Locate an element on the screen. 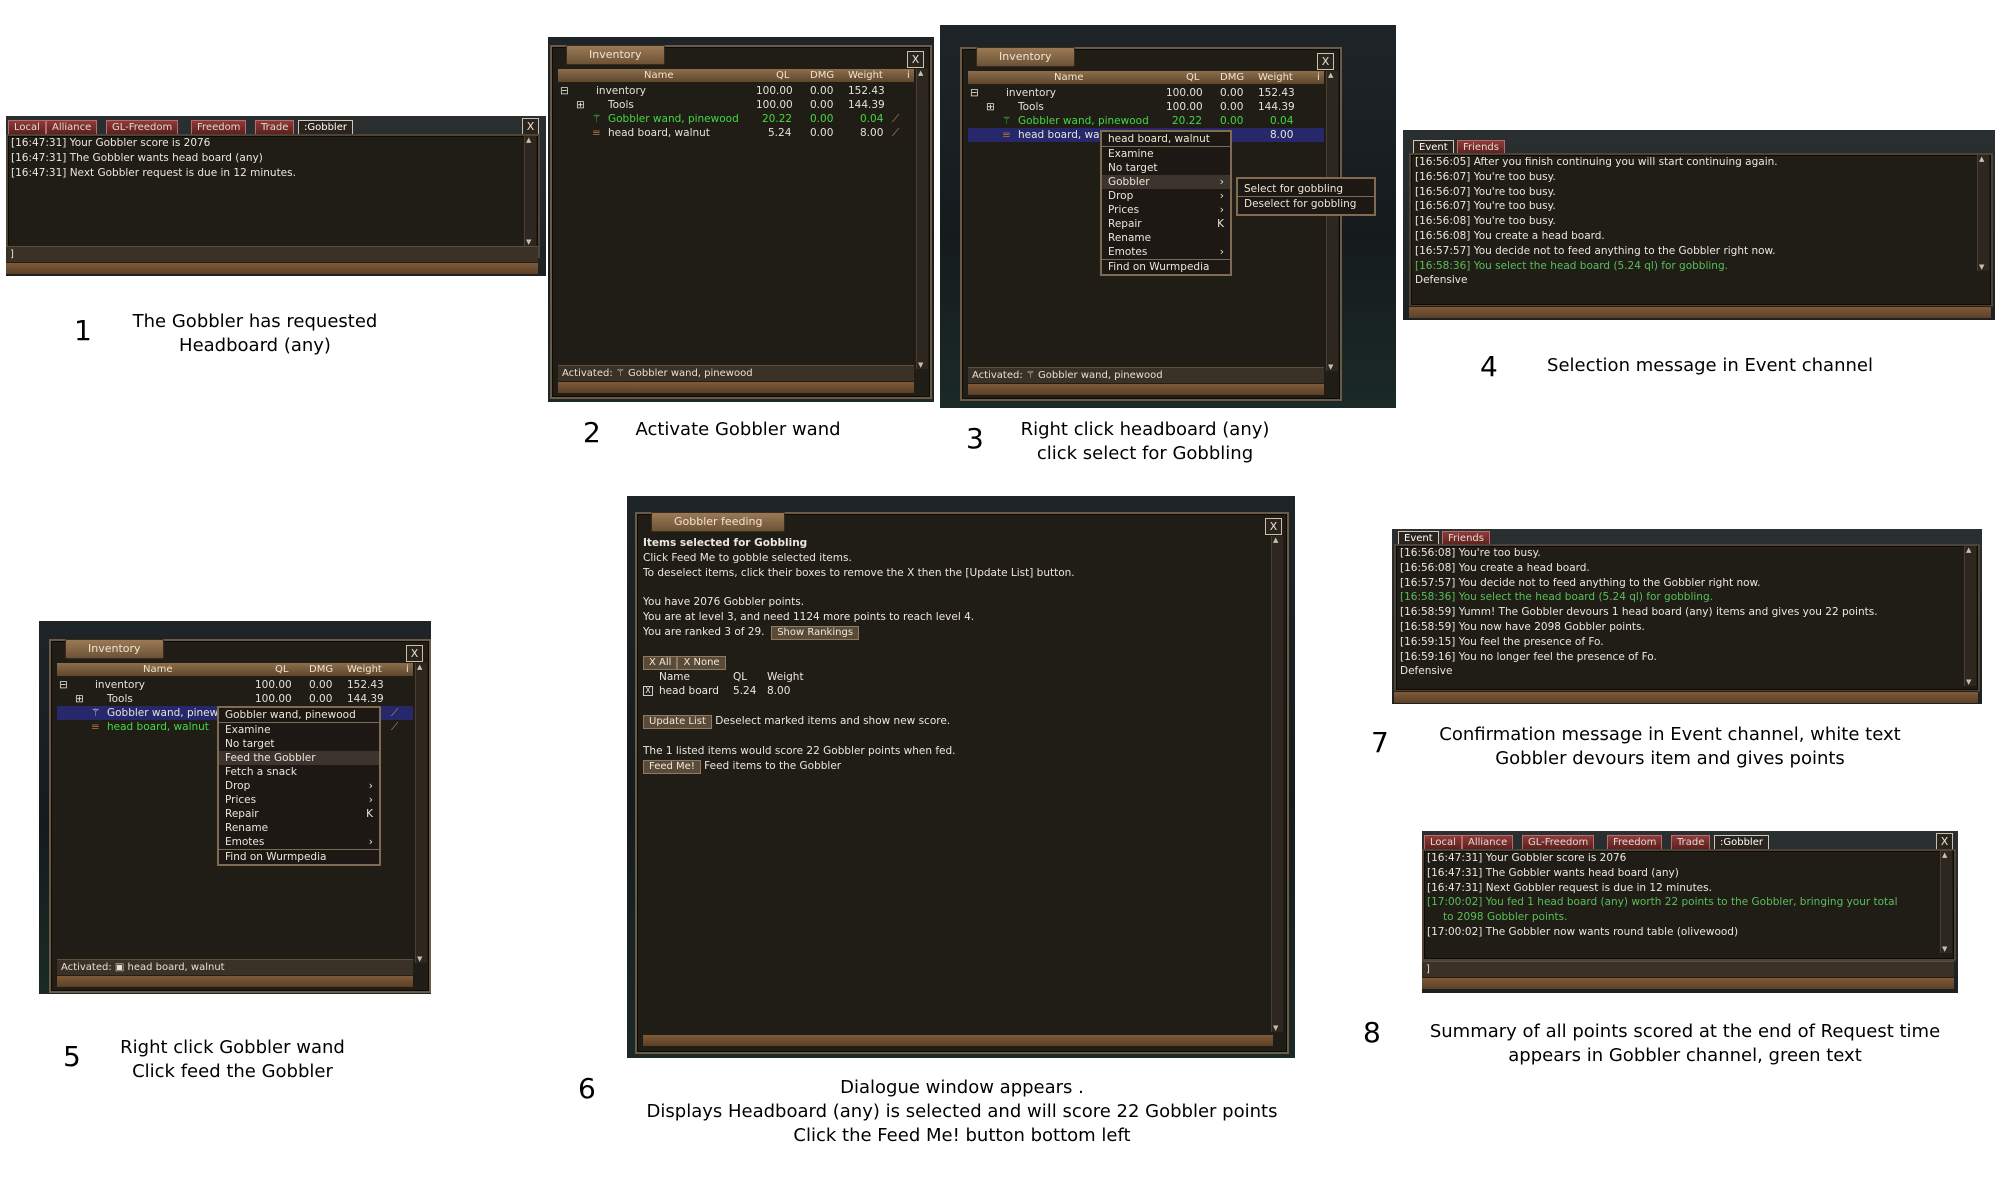 The height and width of the screenshot is (1200, 2000). menu-item-deselect-for-gobbling: Deselect for gobbling is located at coordinates (1306, 204).